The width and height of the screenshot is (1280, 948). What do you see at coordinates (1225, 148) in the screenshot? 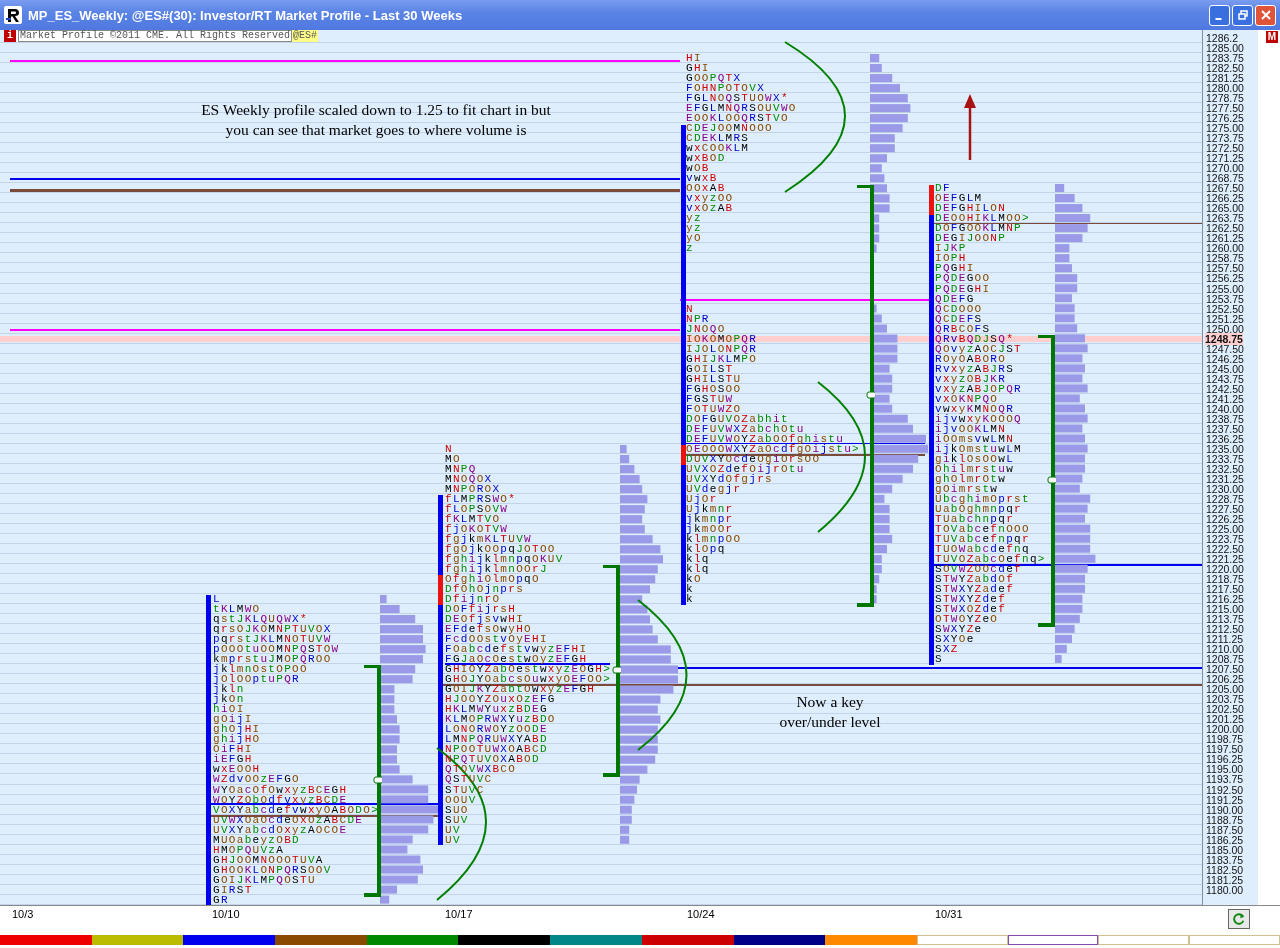
I see `price-label: 1272.50` at bounding box center [1225, 148].